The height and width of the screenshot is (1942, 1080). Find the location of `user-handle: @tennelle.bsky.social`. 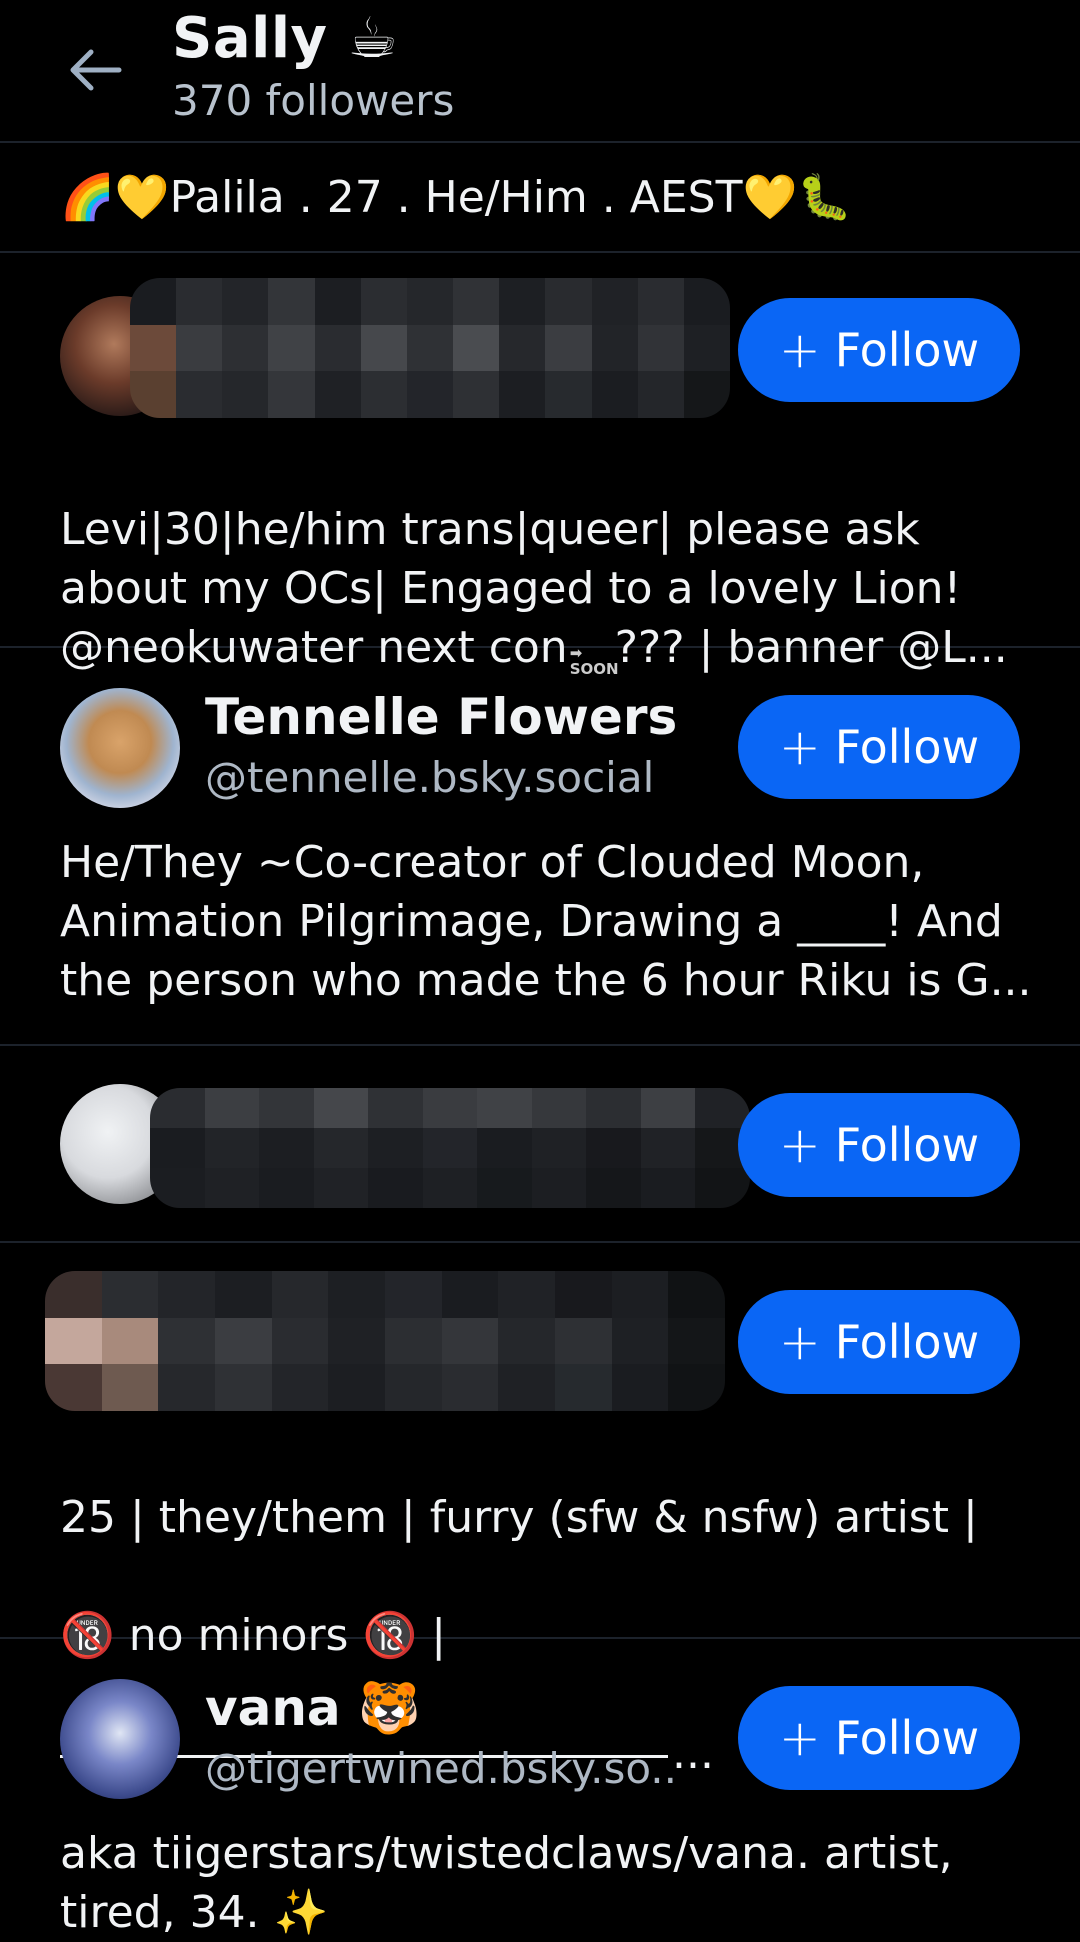

user-handle: @tennelle.bsky.social is located at coordinates (429, 778).